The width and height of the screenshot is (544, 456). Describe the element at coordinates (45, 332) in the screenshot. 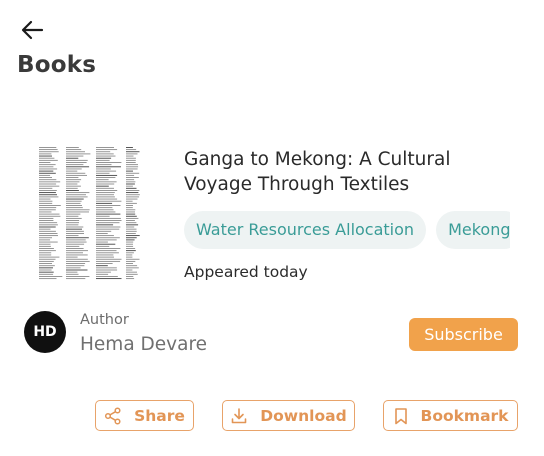

I see `avatar: HD` at that location.